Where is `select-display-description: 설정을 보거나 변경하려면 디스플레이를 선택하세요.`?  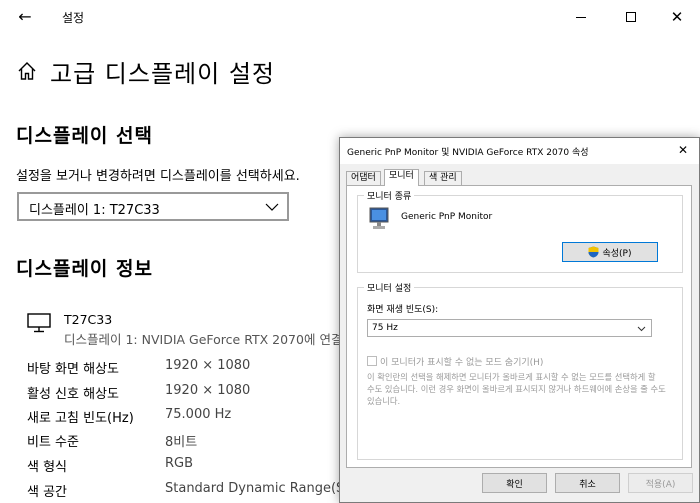 select-display-description: 설정을 보거나 변경하려면 디스플레이를 선택하세요. is located at coordinates (158, 176).